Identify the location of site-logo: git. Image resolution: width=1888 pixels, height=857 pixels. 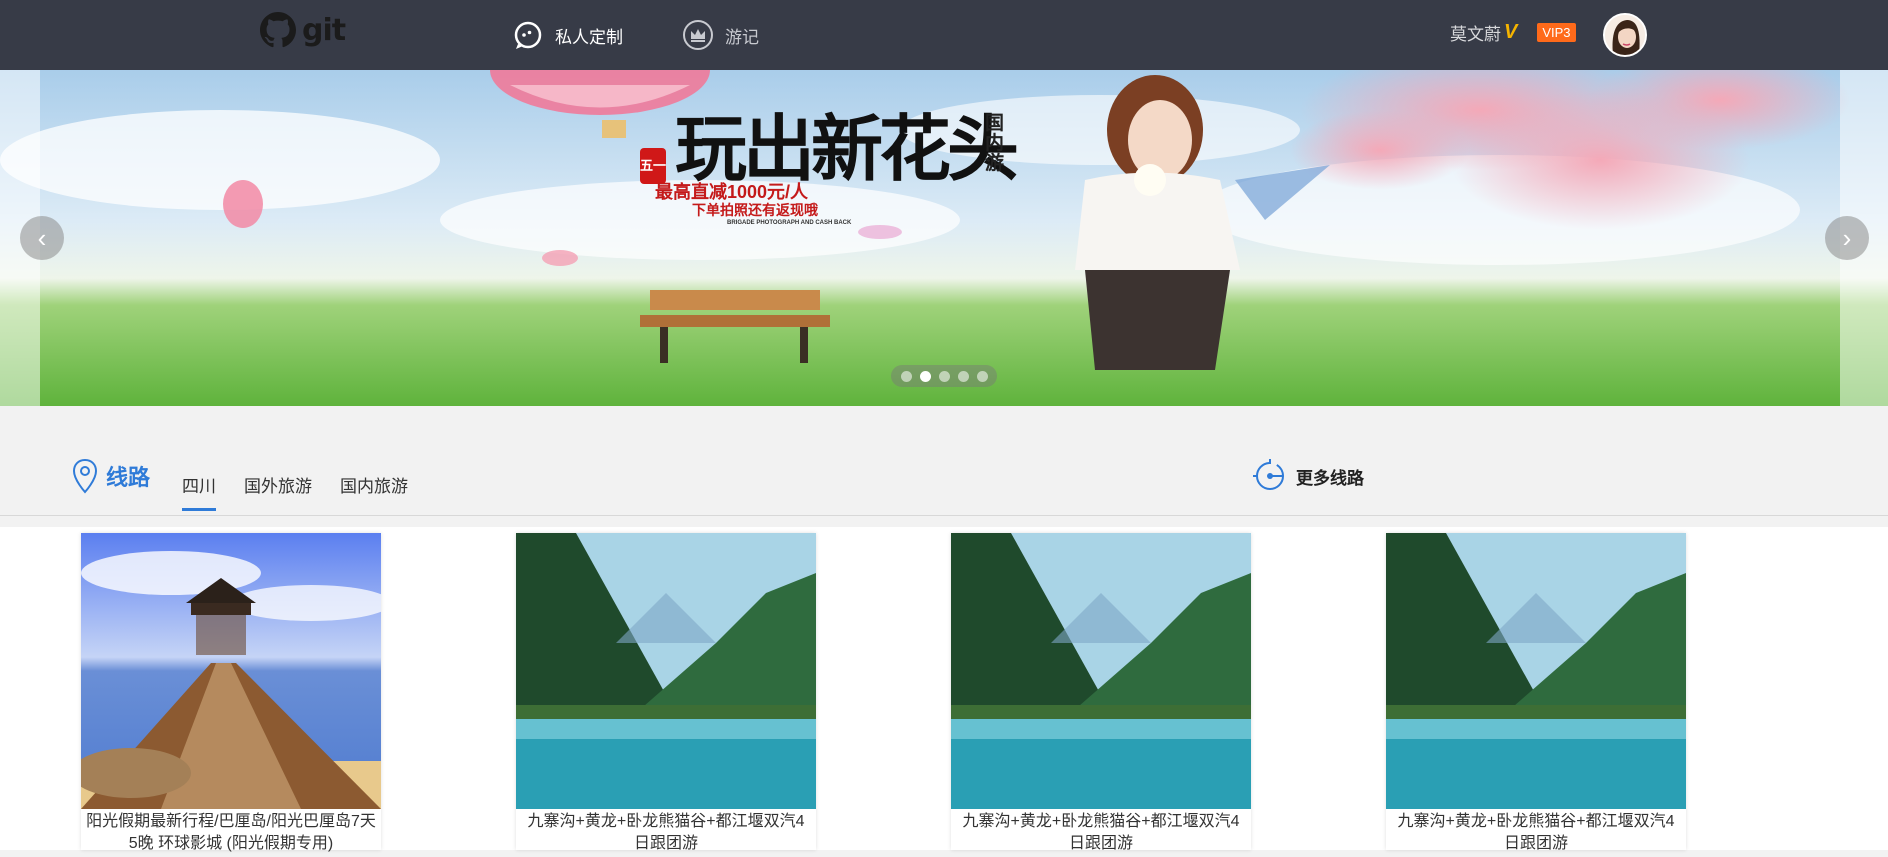
(303, 30).